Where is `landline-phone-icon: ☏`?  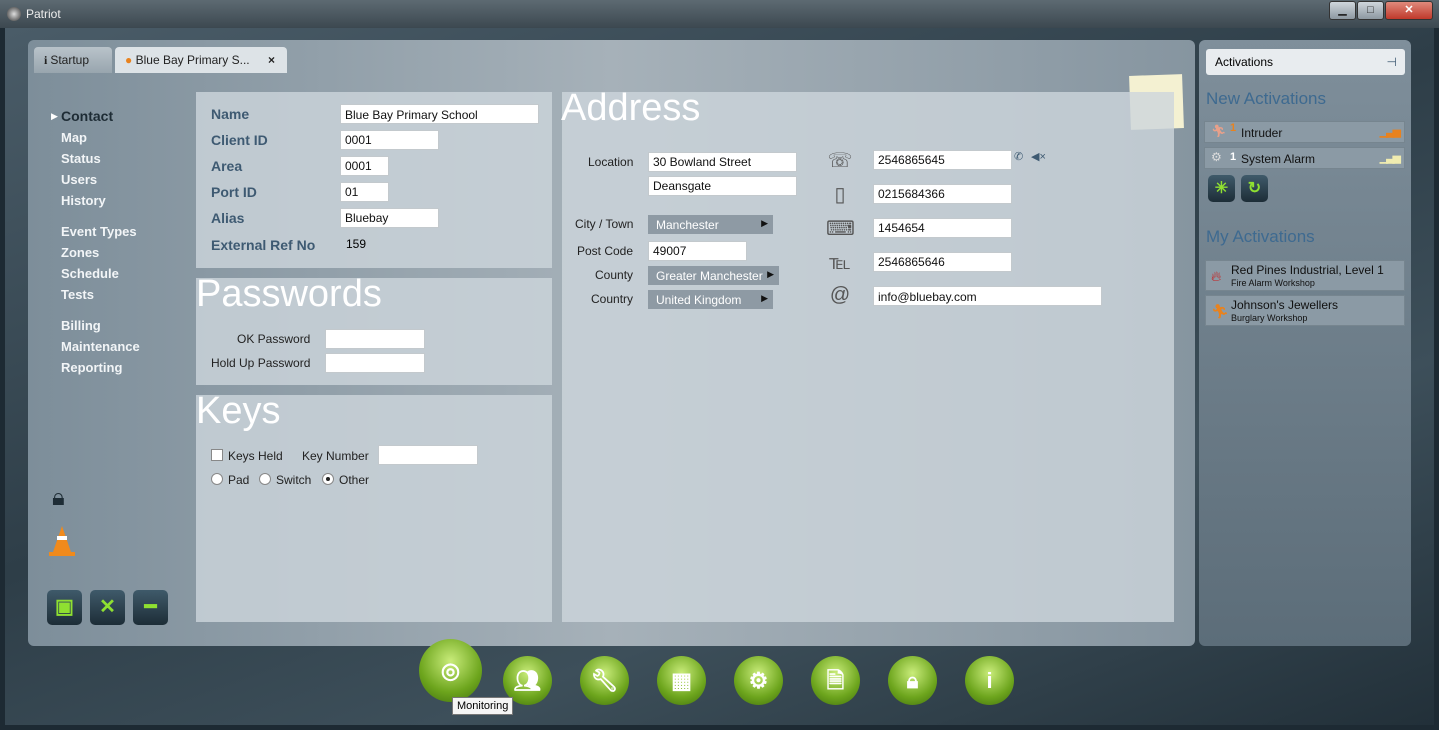 landline-phone-icon: ☏ is located at coordinates (840, 161).